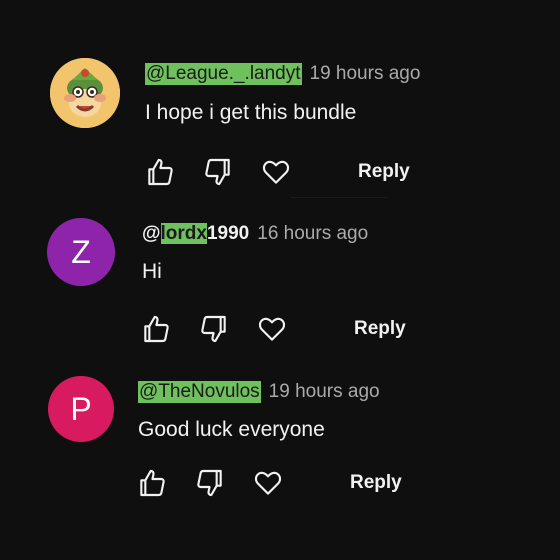  I want to click on comment-text: Hi, so click(152, 271).